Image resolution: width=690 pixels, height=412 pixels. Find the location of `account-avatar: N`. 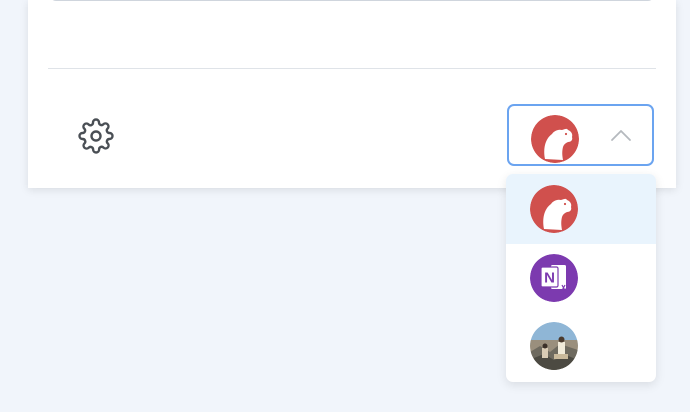

account-avatar: N is located at coordinates (554, 278).